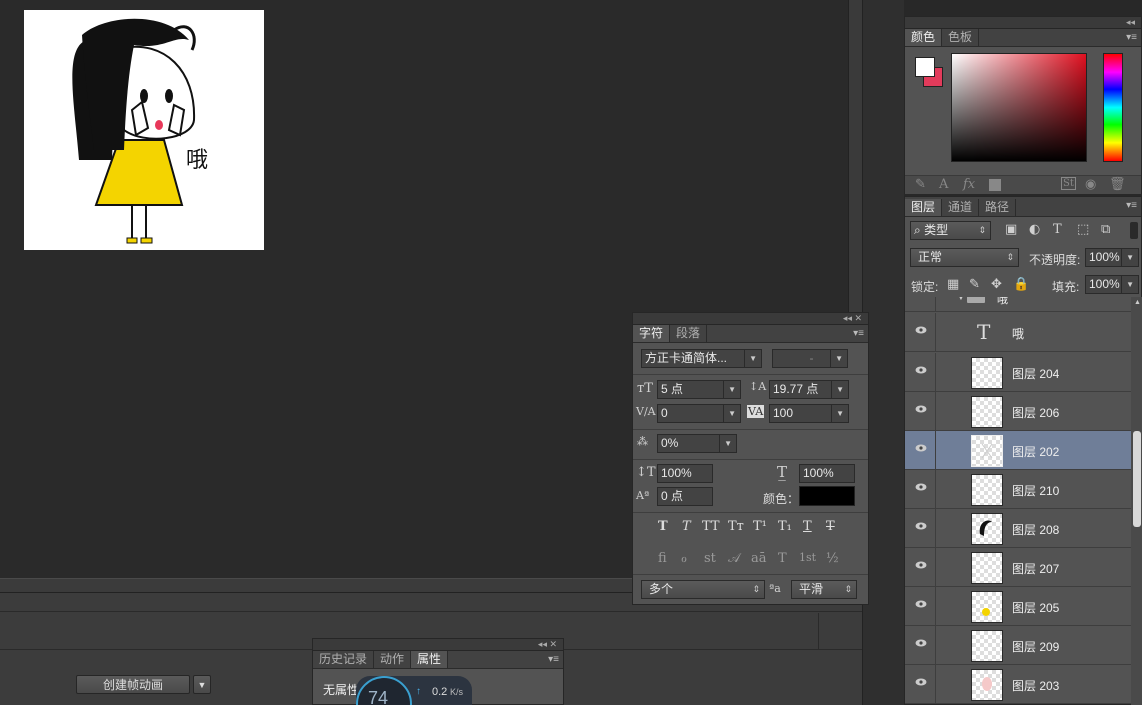 This screenshot has height=705, width=1142. What do you see at coordinates (810, 358) in the screenshot?
I see `font-style-select: - ▼` at bounding box center [810, 358].